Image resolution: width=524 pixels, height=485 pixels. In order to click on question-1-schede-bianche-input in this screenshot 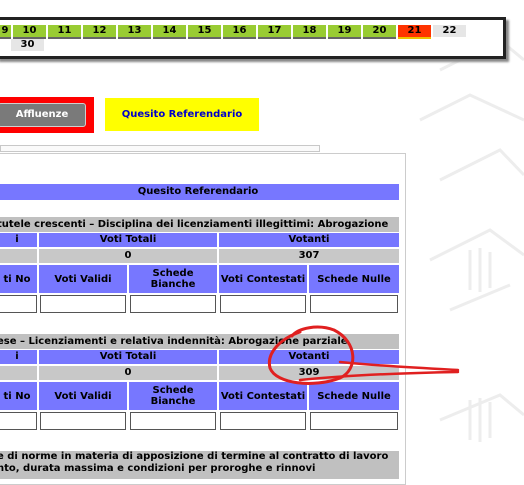, I will do `click(173, 304)`.